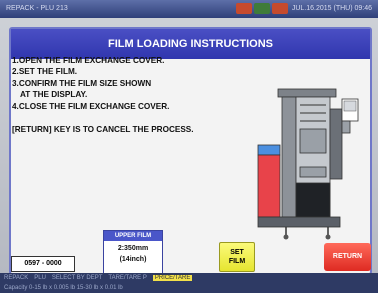  What do you see at coordinates (237, 257) in the screenshot?
I see `set-film-button: SET FILM` at bounding box center [237, 257].